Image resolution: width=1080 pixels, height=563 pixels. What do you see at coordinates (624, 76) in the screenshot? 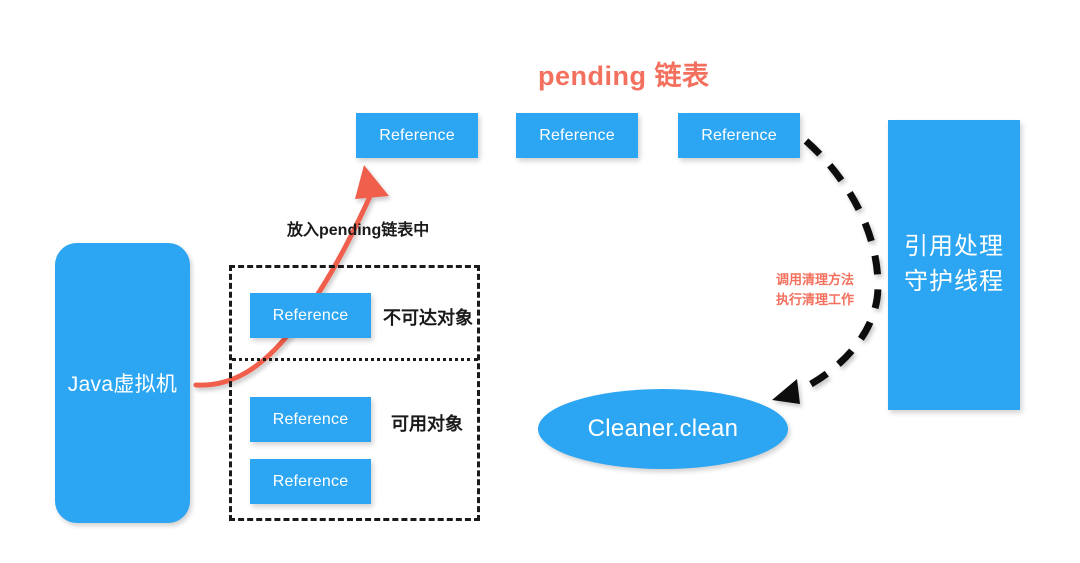
I see `page-title: pending 链表` at bounding box center [624, 76].